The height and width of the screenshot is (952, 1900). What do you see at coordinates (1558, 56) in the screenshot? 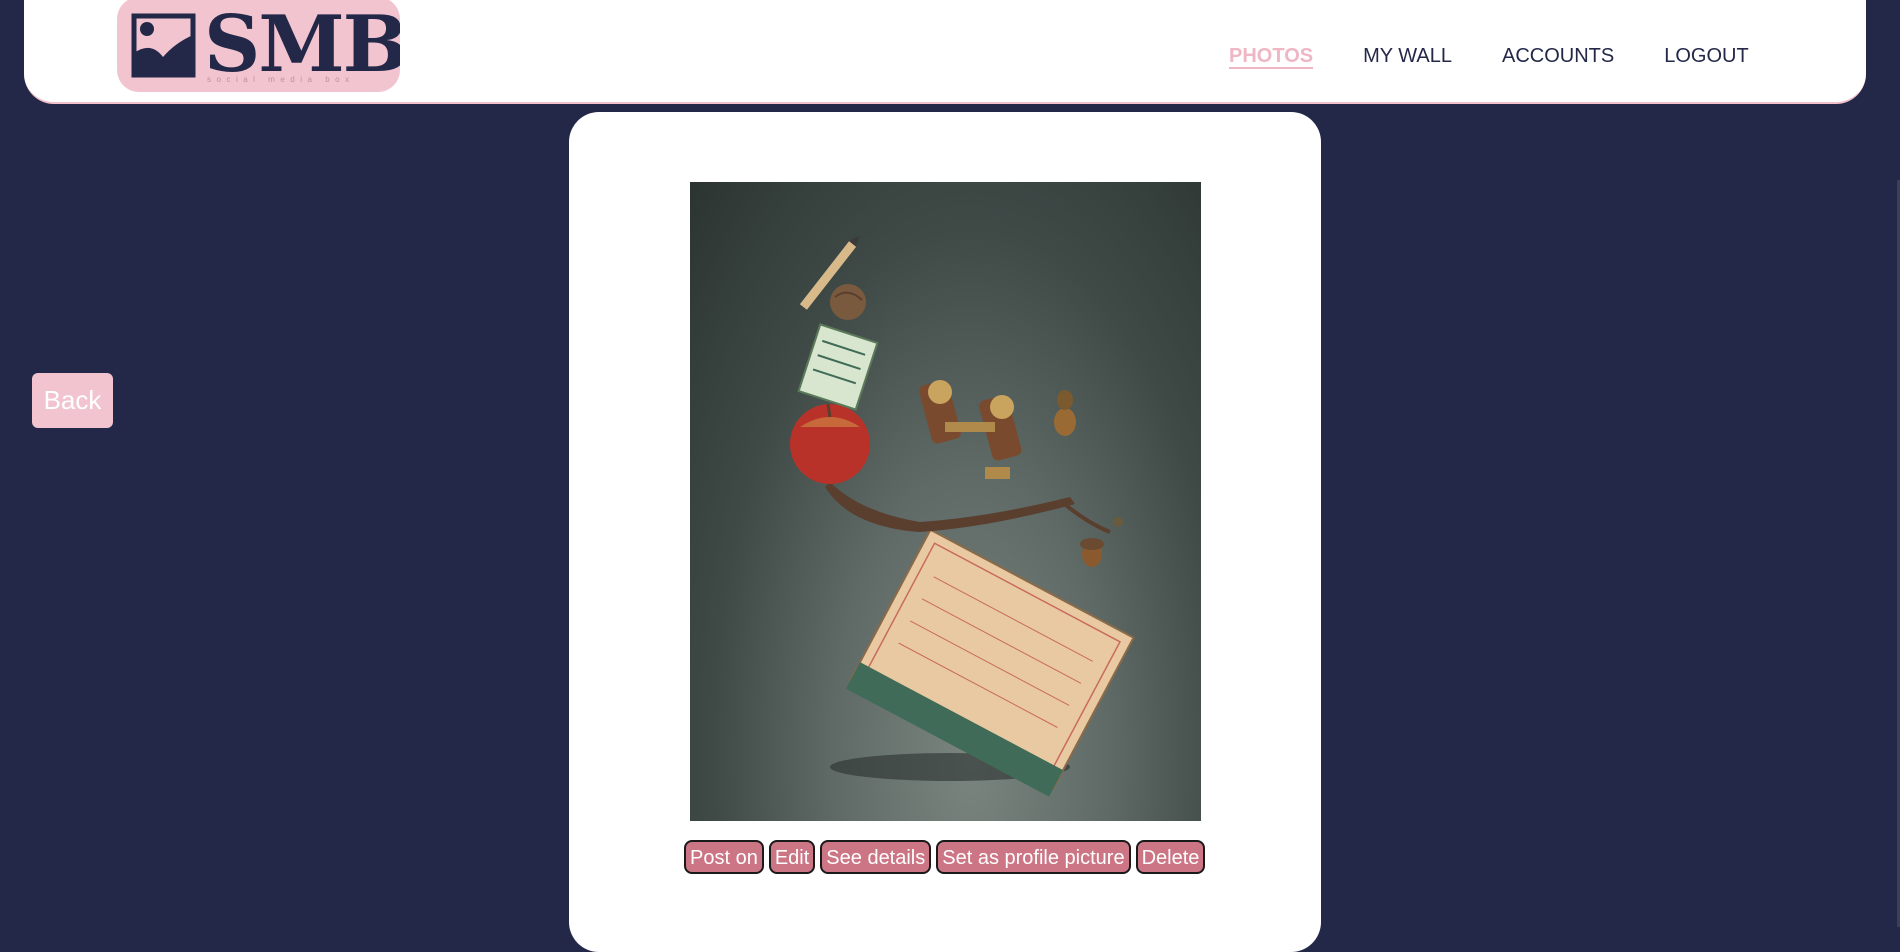
I see `nav-accounts: ACCOUNTS` at bounding box center [1558, 56].